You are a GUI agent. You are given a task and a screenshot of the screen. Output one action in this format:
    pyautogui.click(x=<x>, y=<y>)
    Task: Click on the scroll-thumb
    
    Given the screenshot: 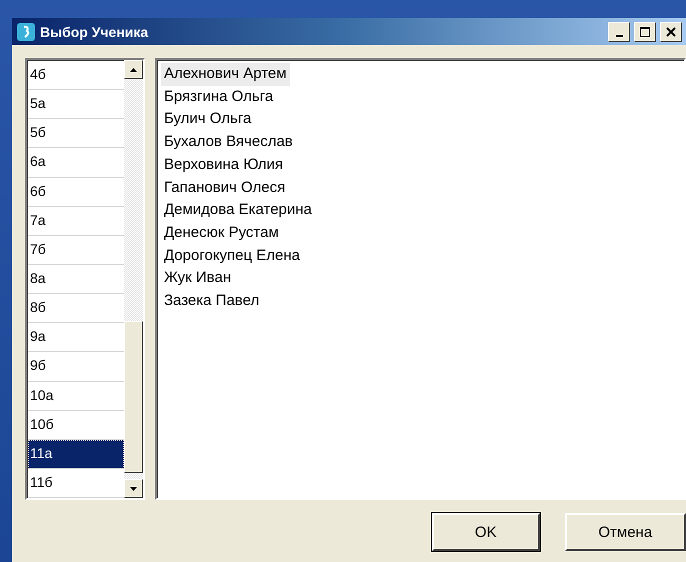 What is the action you would take?
    pyautogui.click(x=133, y=397)
    